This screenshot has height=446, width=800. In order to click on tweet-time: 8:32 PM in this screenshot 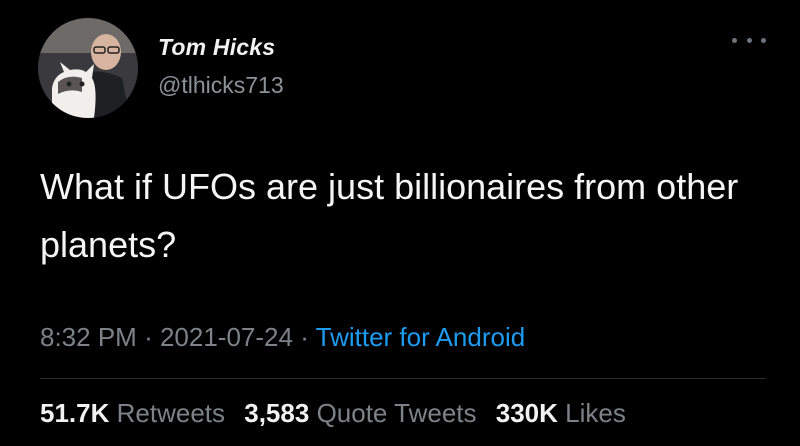, I will do `click(88, 337)`.